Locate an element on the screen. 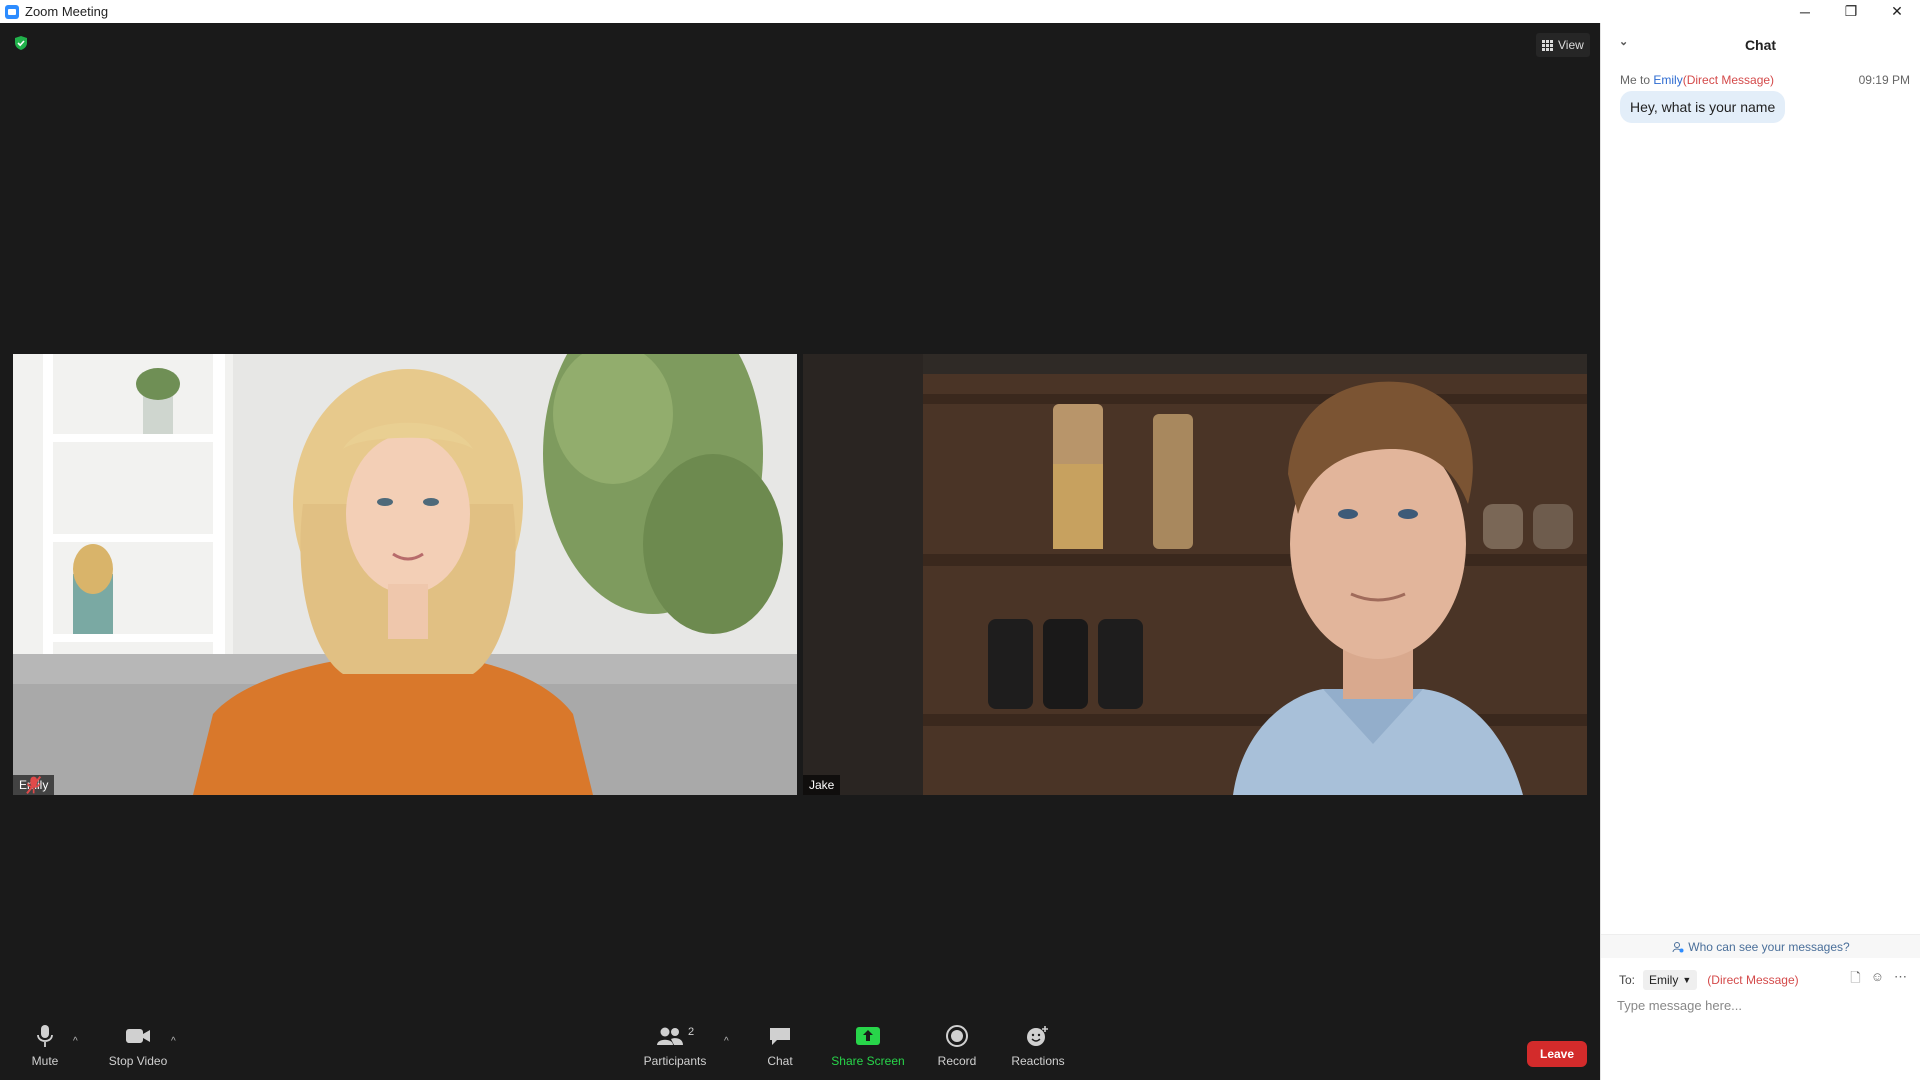 This screenshot has height=1080, width=1920. message-input is located at coordinates (1762, 1028).